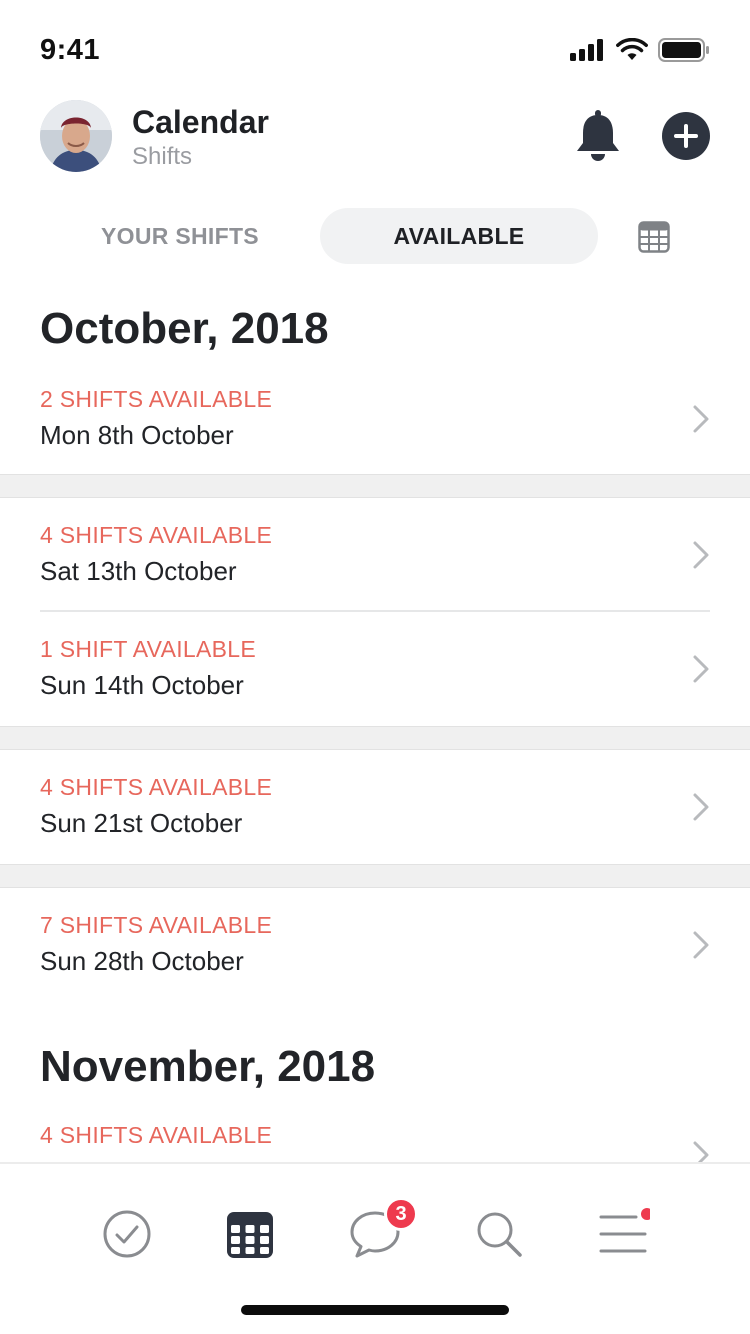 The height and width of the screenshot is (1334, 750). I want to click on header: Calendar Shifts, so click(375, 136).